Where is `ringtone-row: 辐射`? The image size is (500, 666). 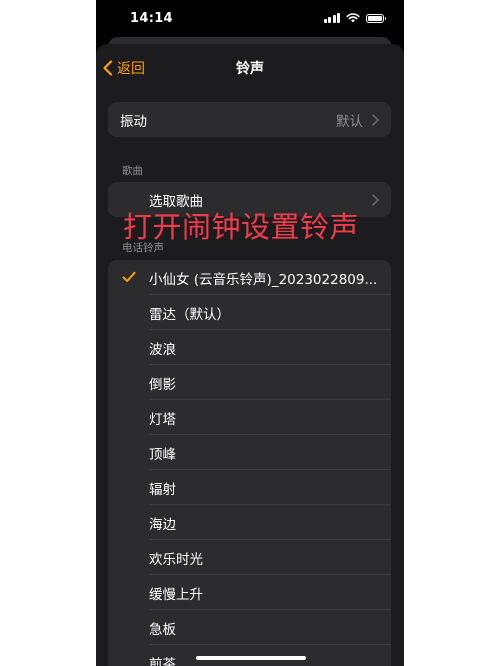 ringtone-row: 辐射 is located at coordinates (249, 487).